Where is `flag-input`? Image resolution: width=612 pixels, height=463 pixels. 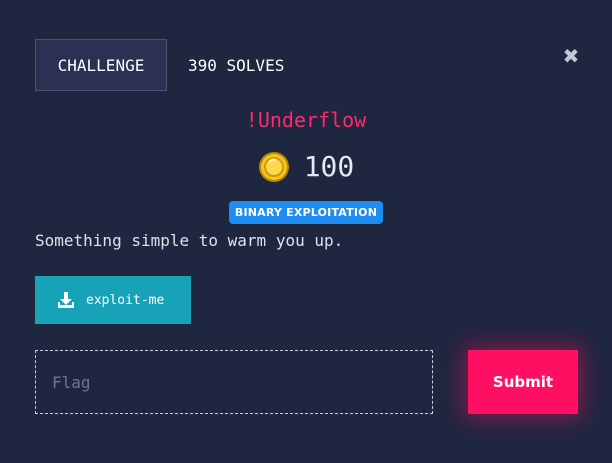
flag-input is located at coordinates (234, 382).